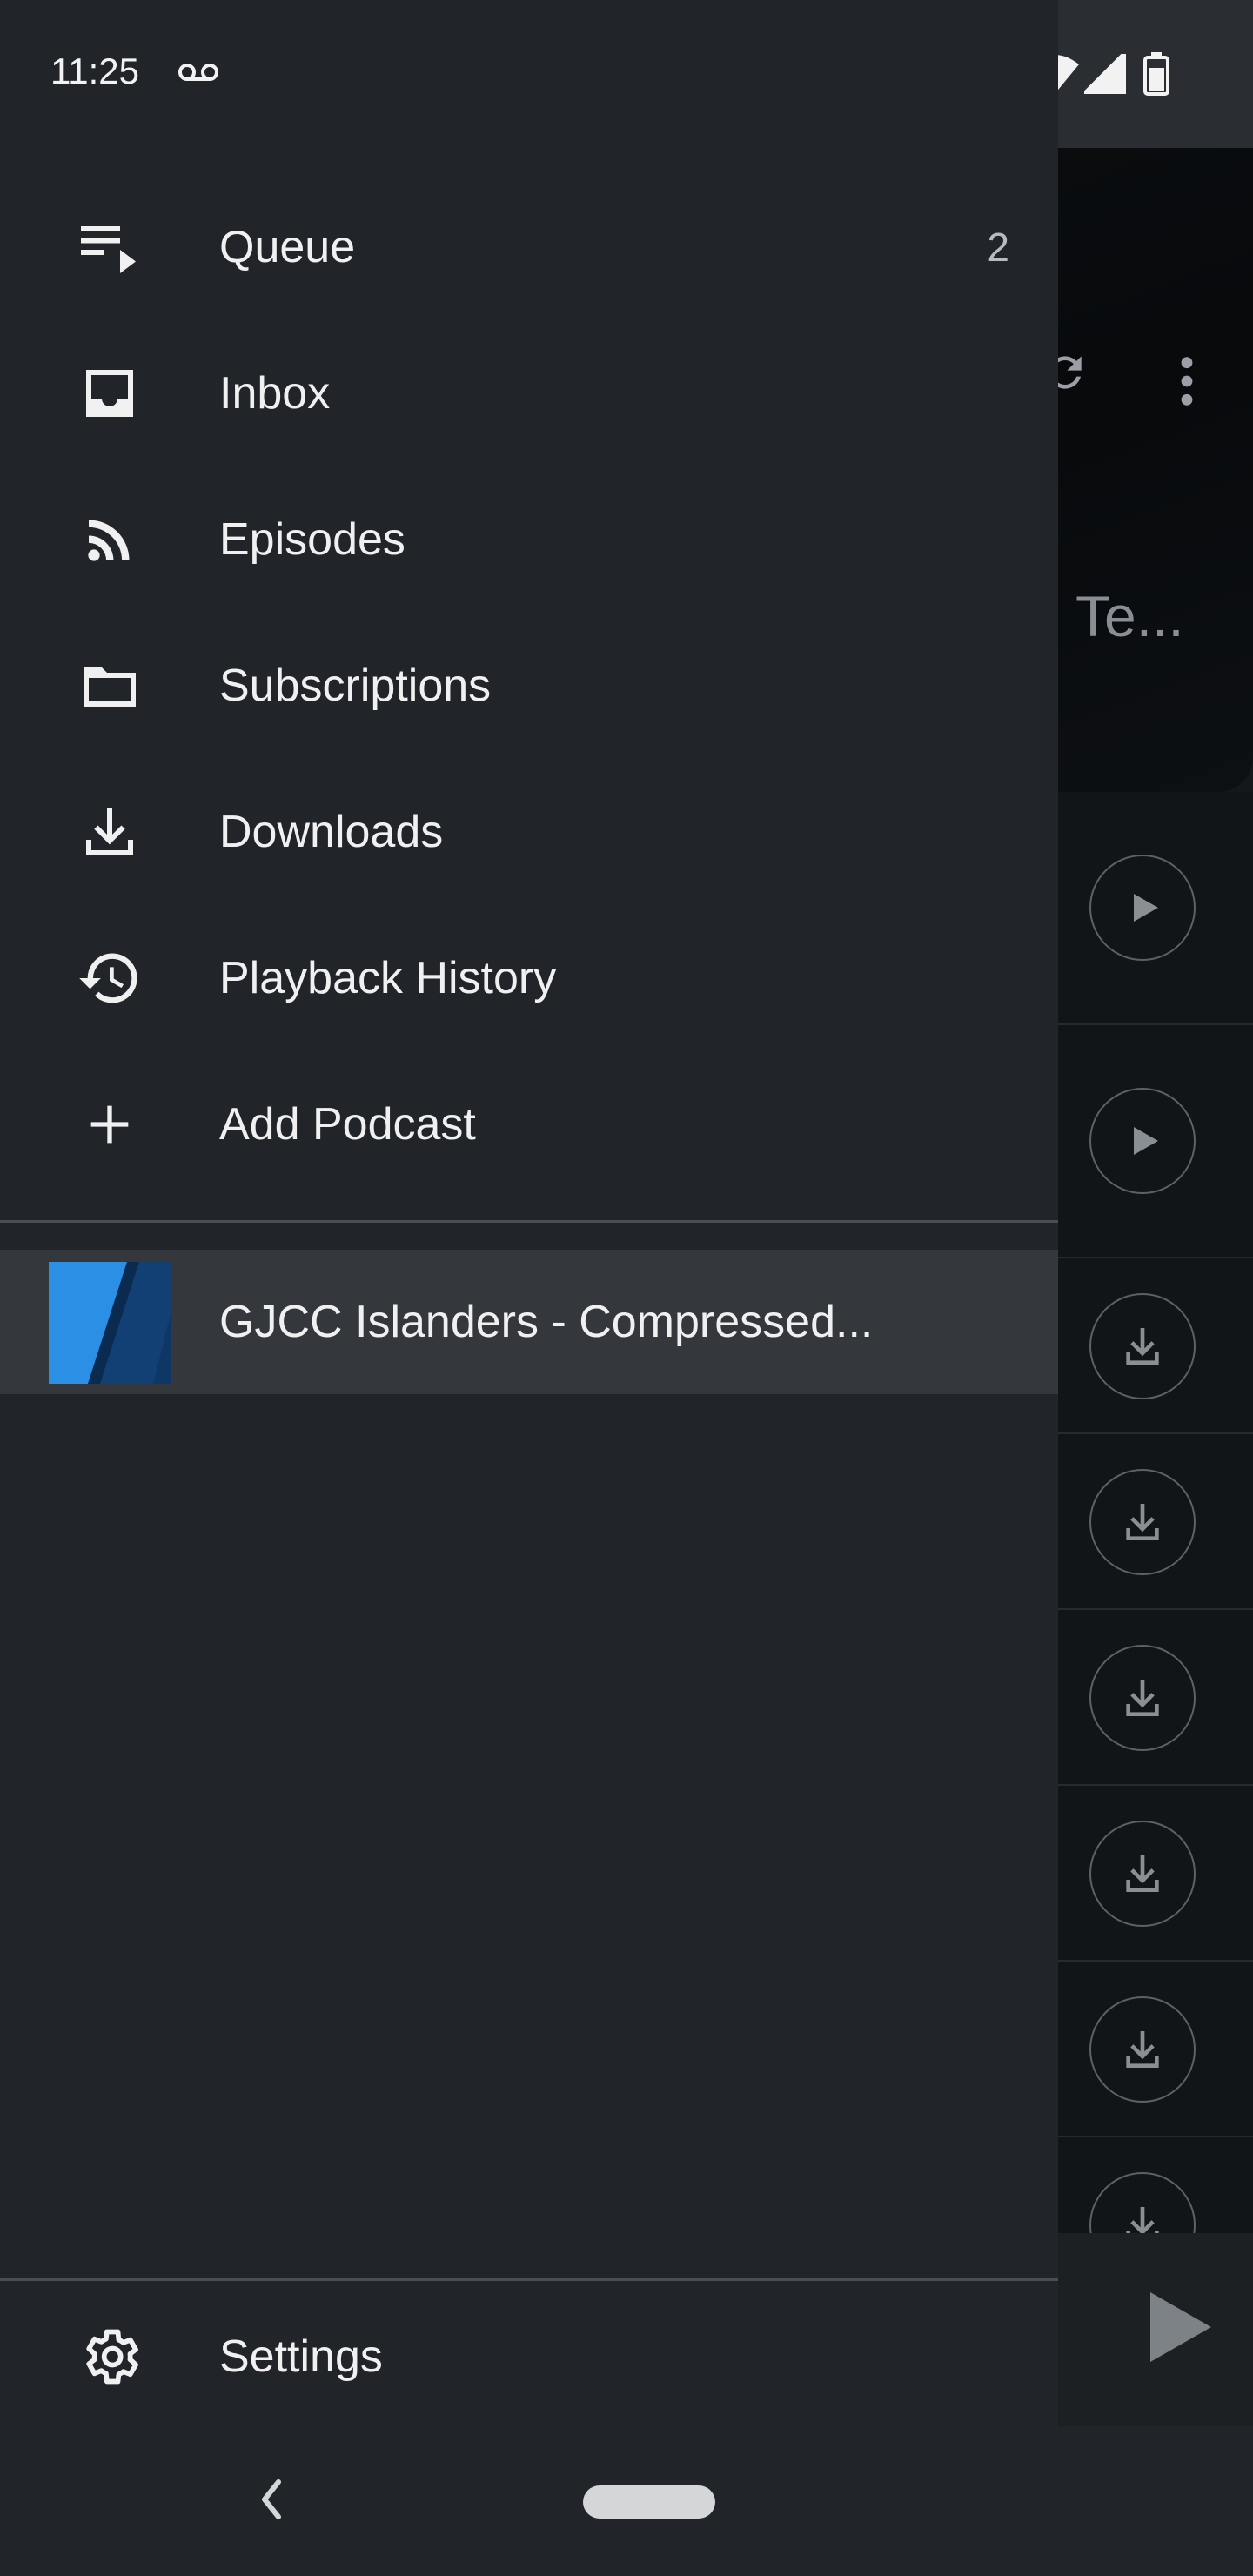 This screenshot has width=1253, height=2576. I want to click on drawer-item-playback-history: Playback History, so click(529, 978).